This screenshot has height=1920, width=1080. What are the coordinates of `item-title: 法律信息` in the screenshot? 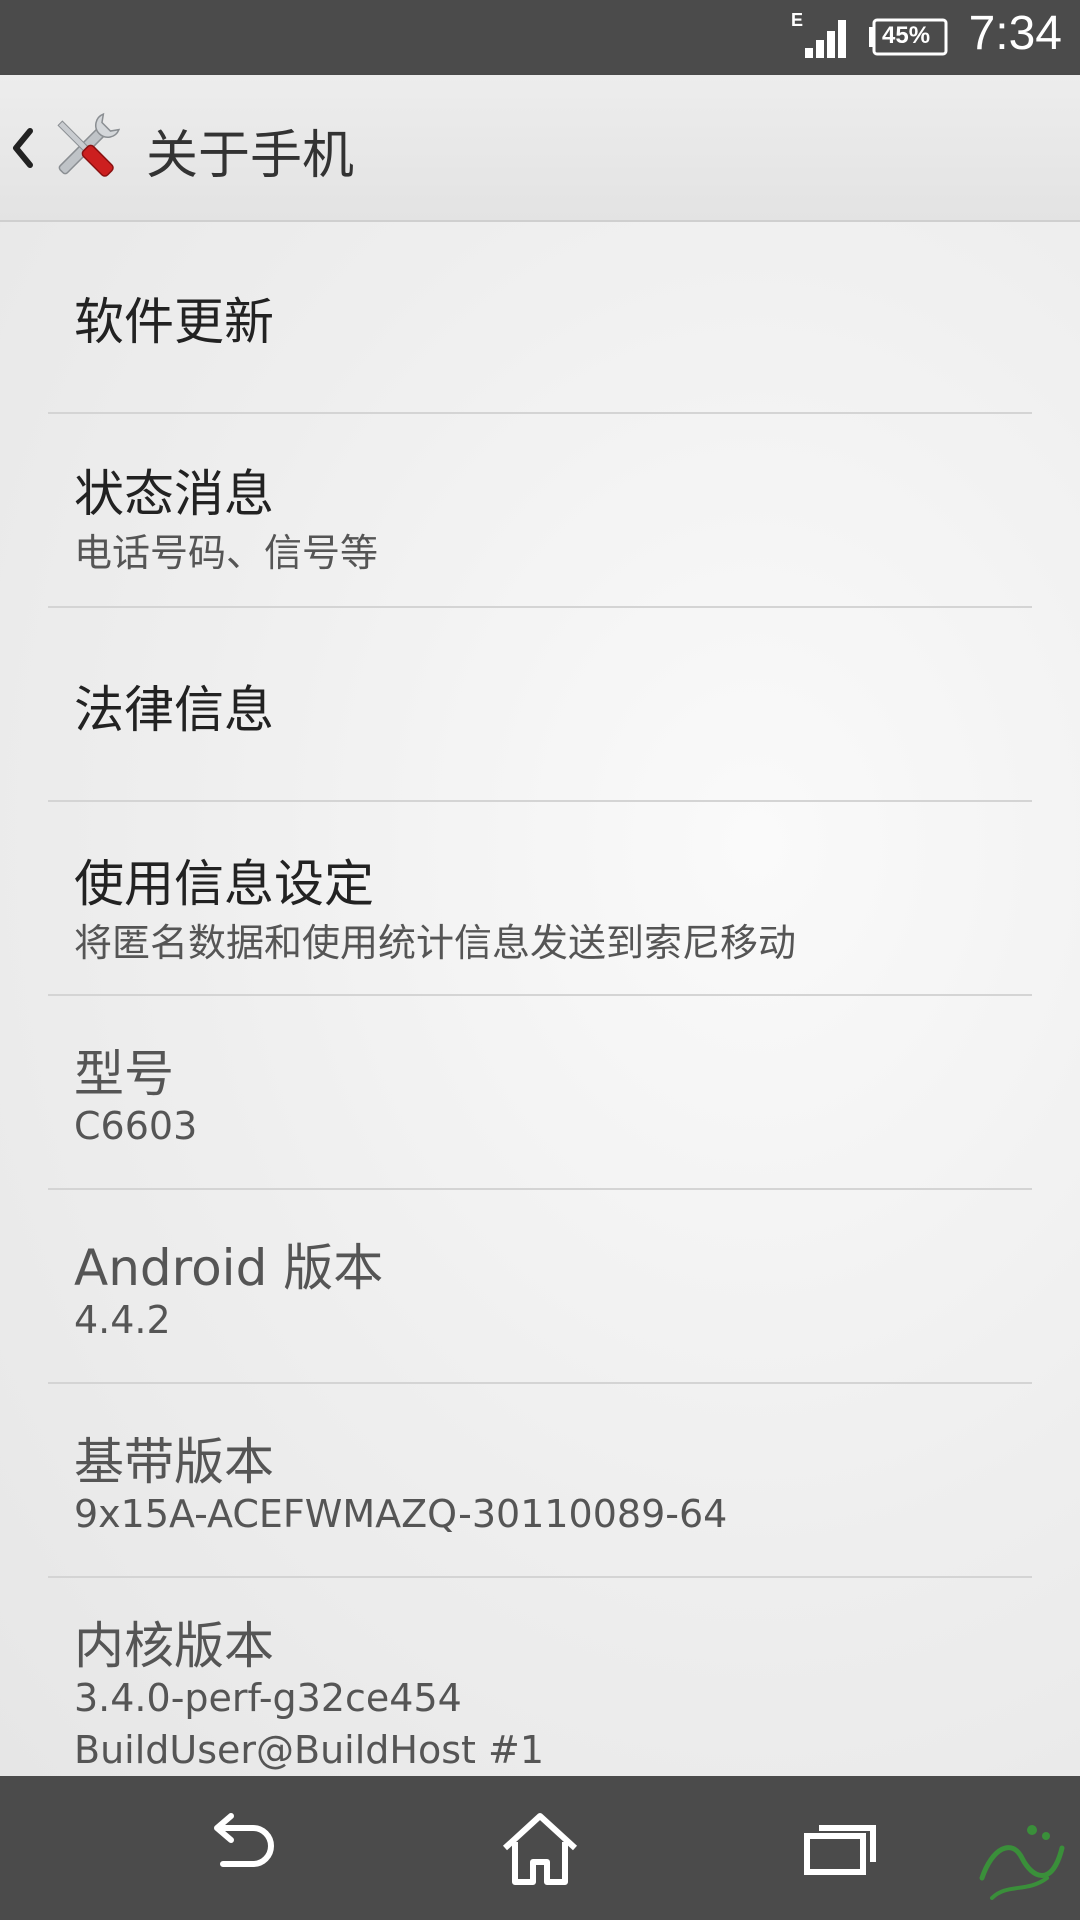 It's located at (174, 710).